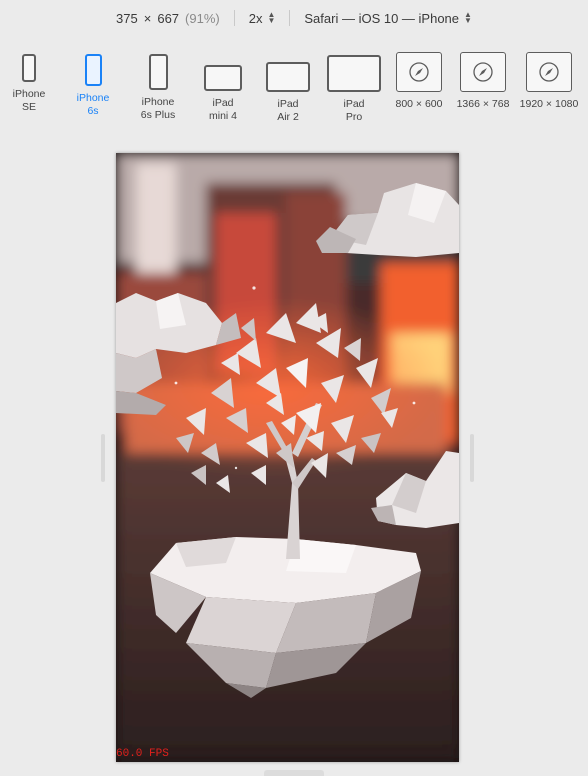 Image resolution: width=588 pixels, height=776 pixels. Describe the element at coordinates (127, 18) in the screenshot. I see `viewport-width: 375` at that location.